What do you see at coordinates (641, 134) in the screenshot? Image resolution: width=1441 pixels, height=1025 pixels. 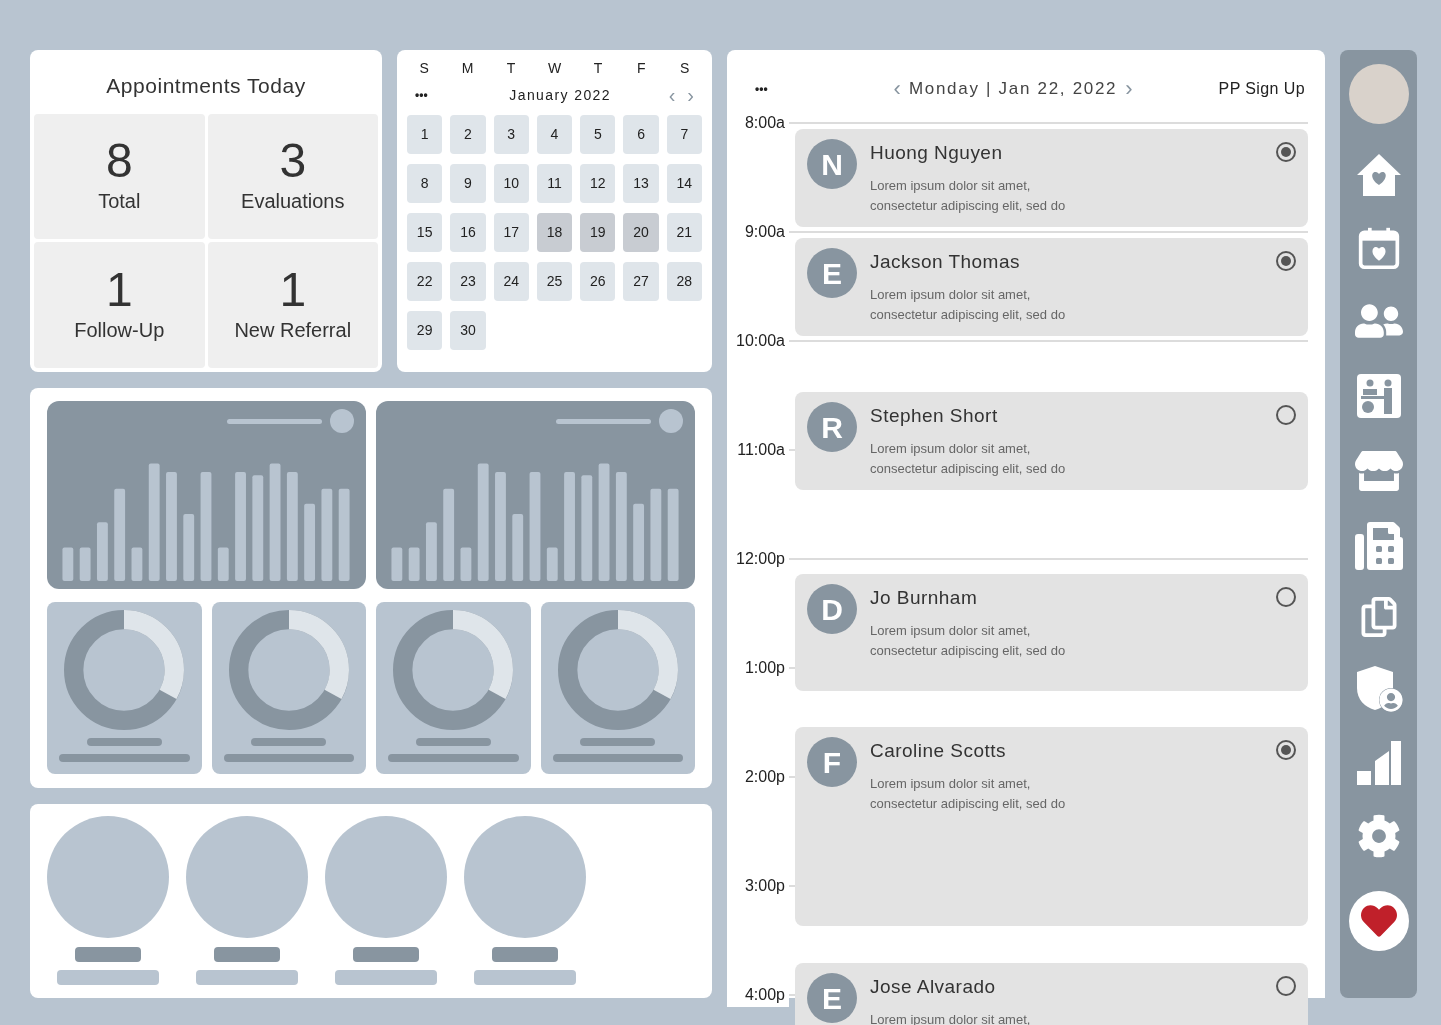 I see `calendar-day: 6` at bounding box center [641, 134].